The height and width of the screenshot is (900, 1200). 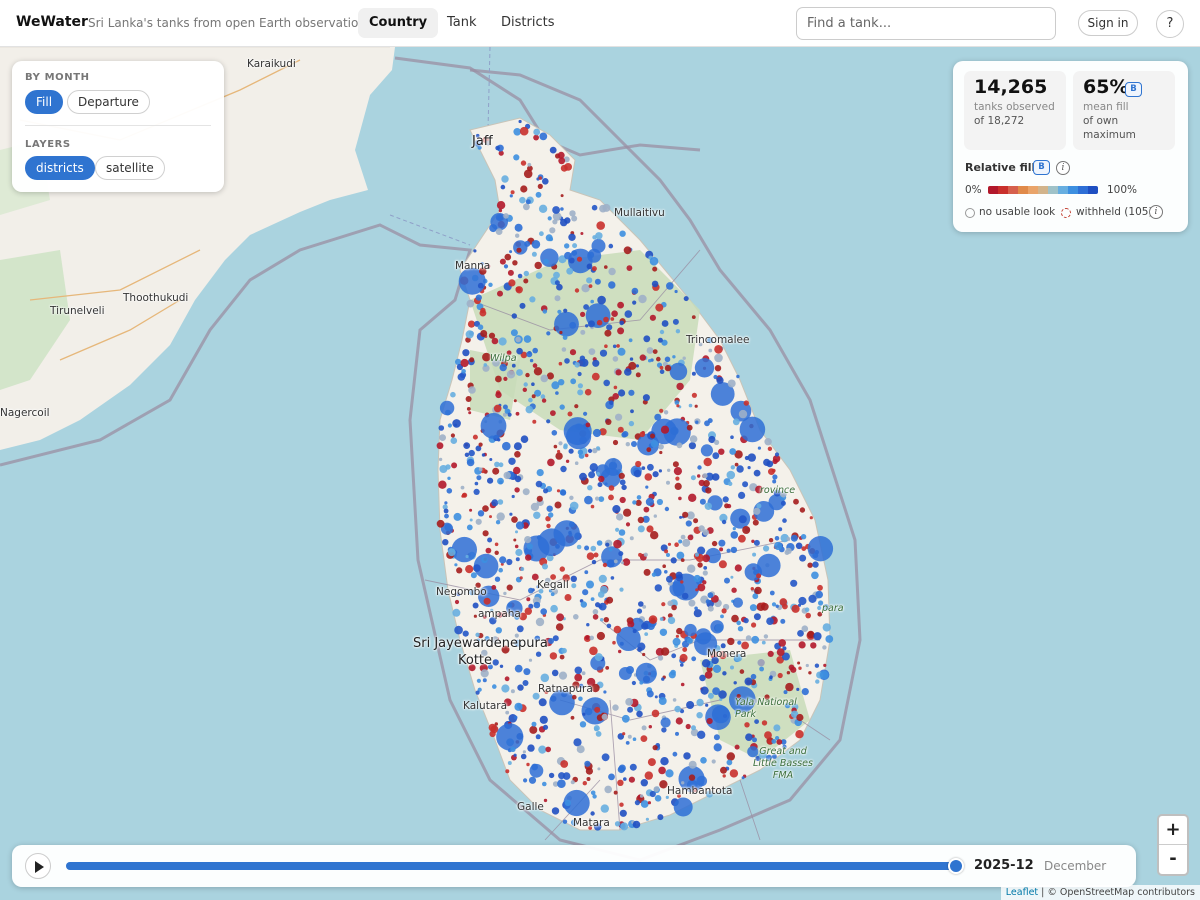 What do you see at coordinates (926, 23) in the screenshot?
I see `search-input` at bounding box center [926, 23].